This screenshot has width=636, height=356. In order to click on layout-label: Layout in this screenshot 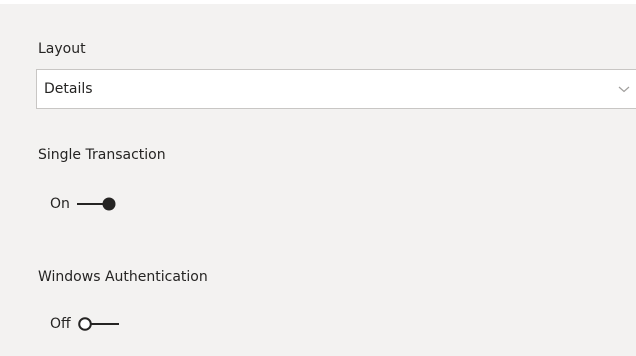, I will do `click(62, 49)`.